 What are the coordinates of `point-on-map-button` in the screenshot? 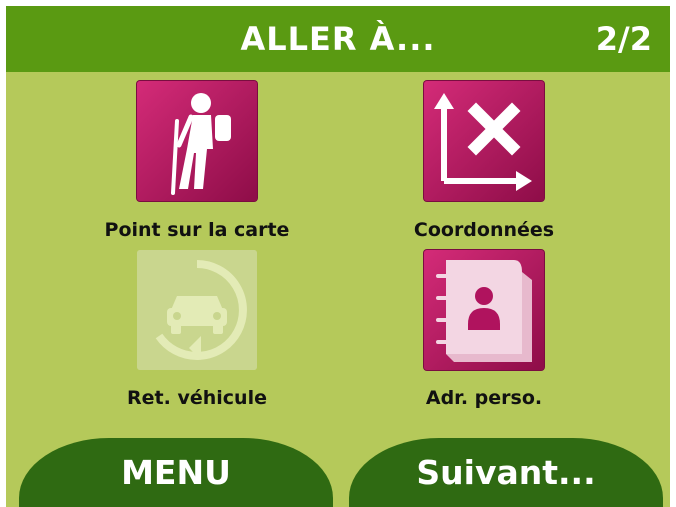 It's located at (197, 141).